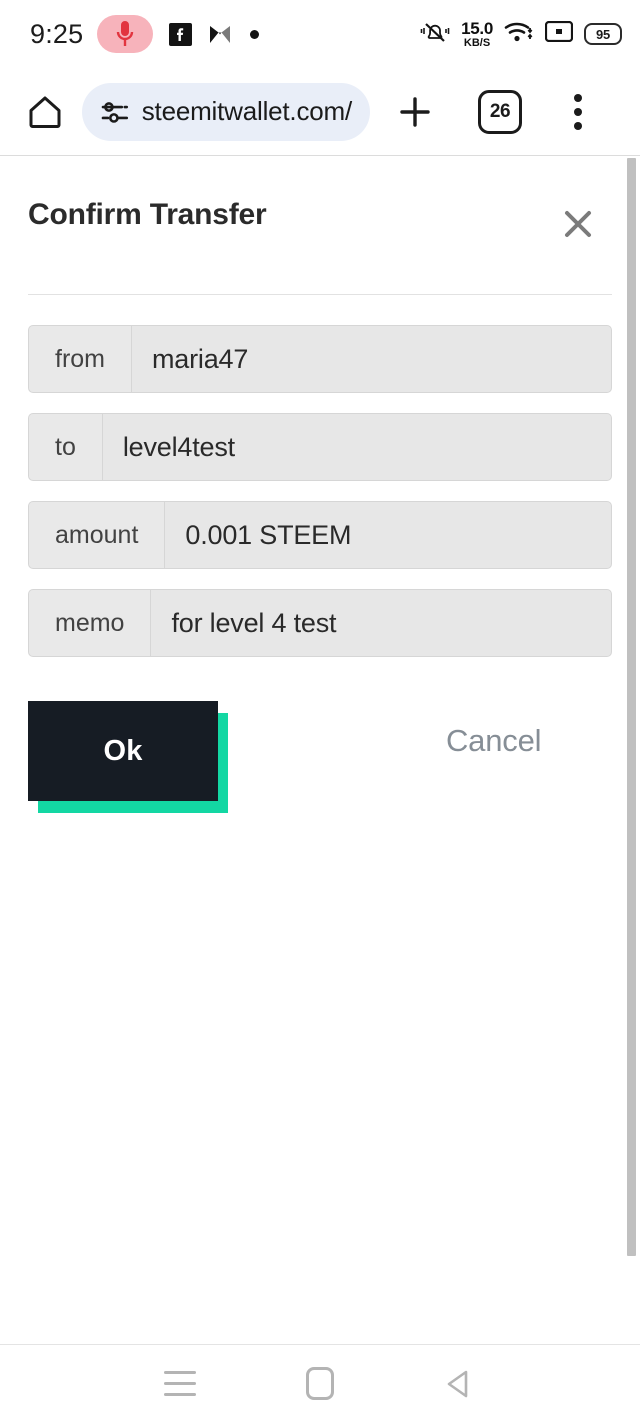 This screenshot has height=1422, width=640. I want to click on android-nav-bar, so click(320, 1383).